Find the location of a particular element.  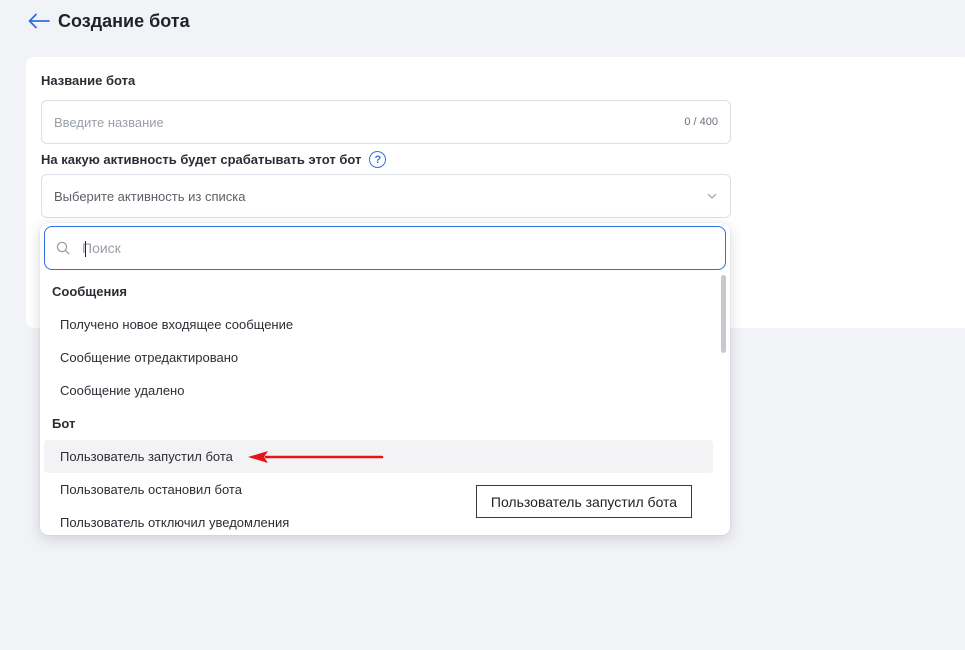

question-circle-icon: ? is located at coordinates (378, 159).